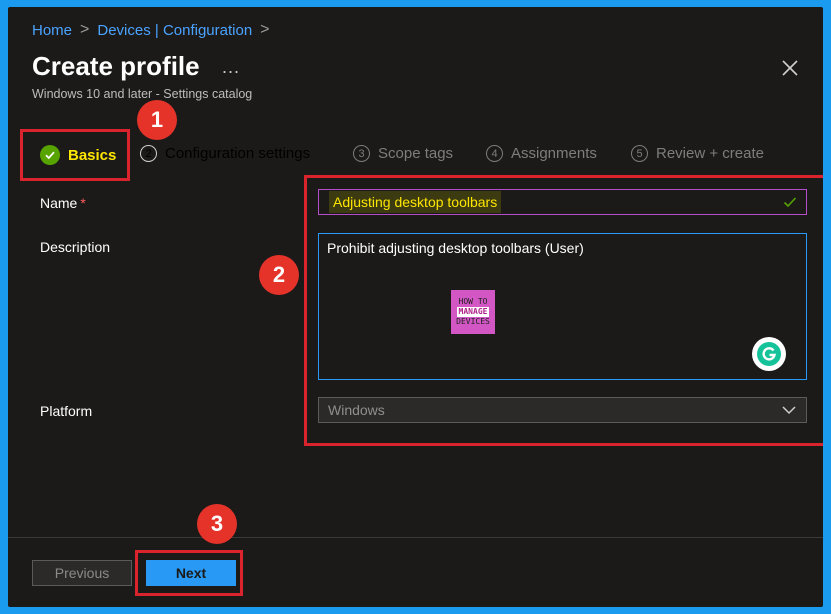 This screenshot has height=614, width=831. I want to click on callout-badge-3: 3, so click(217, 524).